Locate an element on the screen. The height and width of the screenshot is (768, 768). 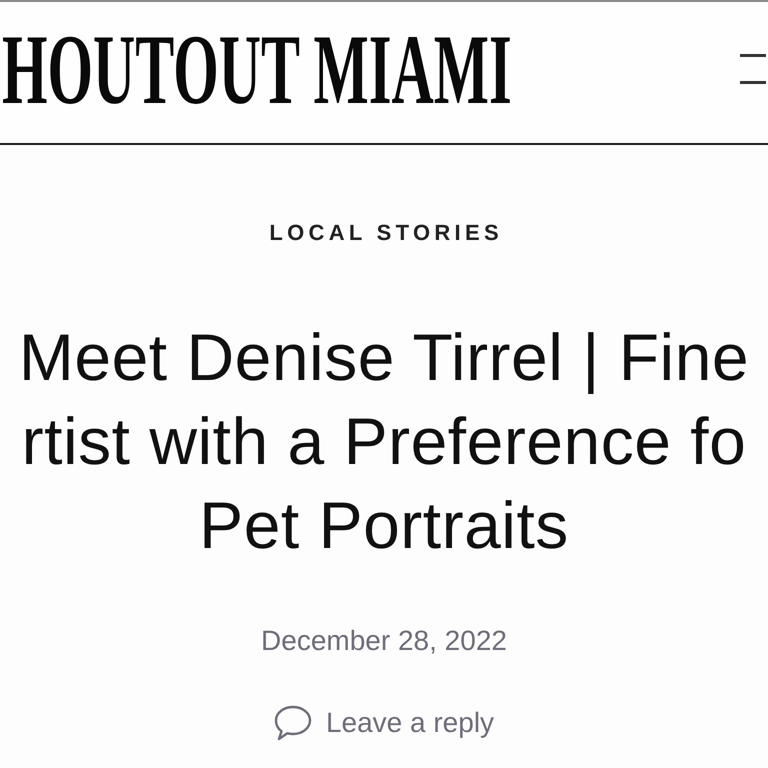
site-logo: HOUTOUT MIAMI is located at coordinates (257, 70).